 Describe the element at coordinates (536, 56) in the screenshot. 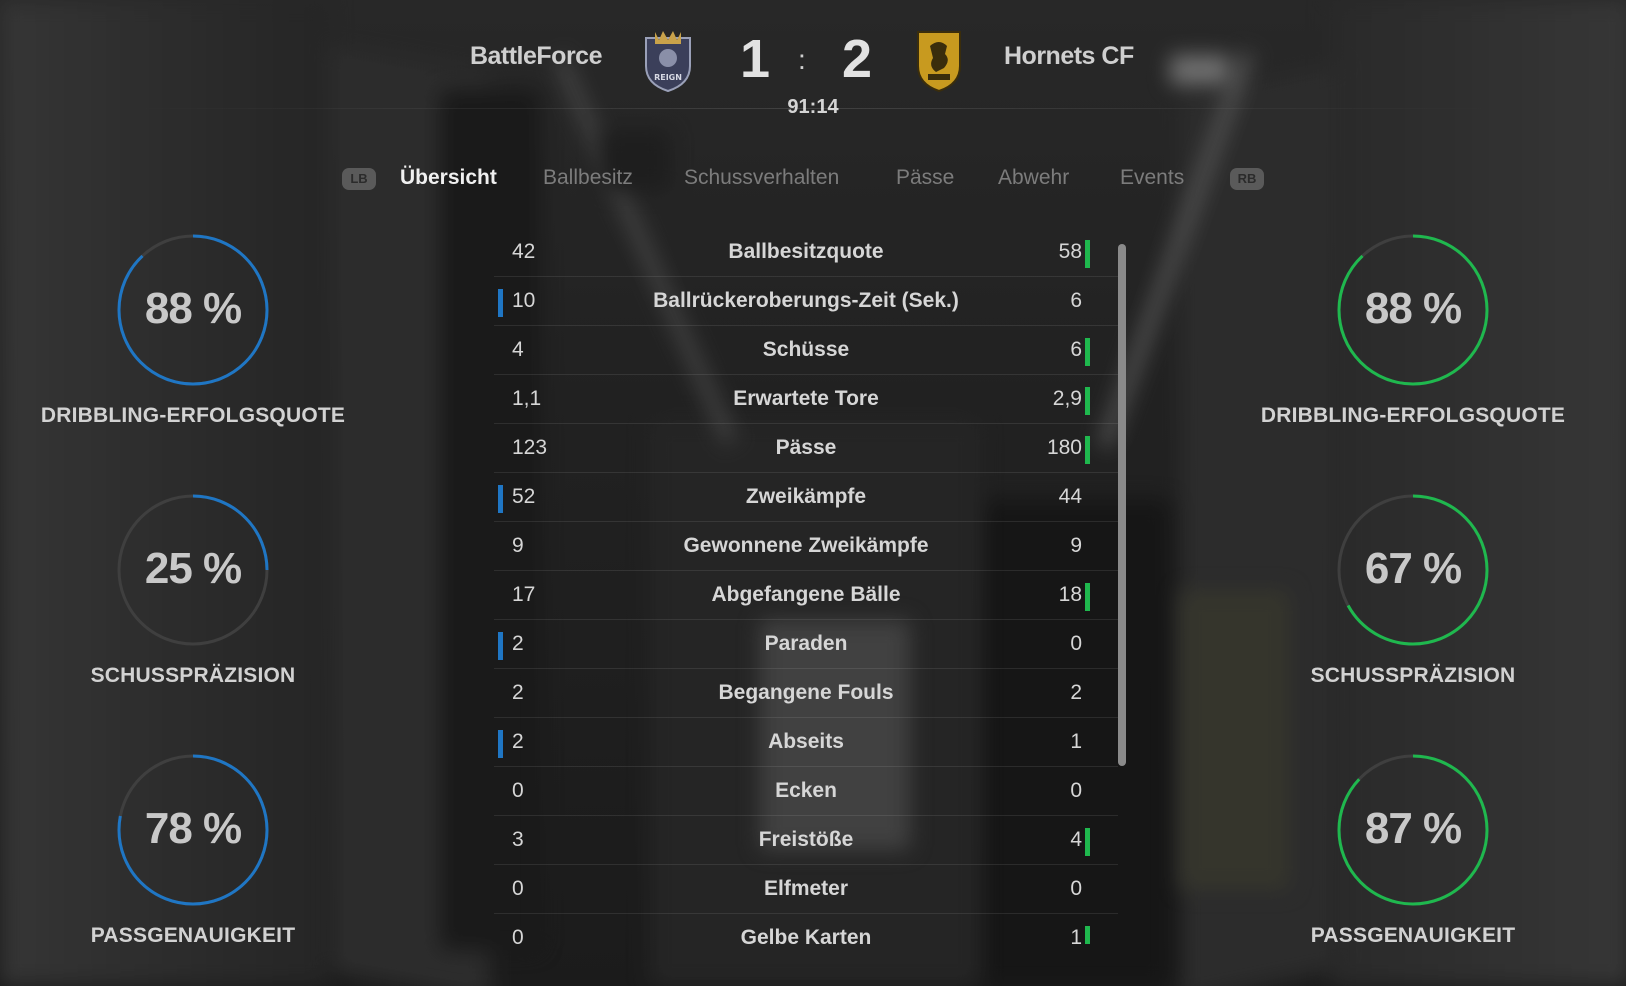

I see `home-team-name: BattleForce` at that location.